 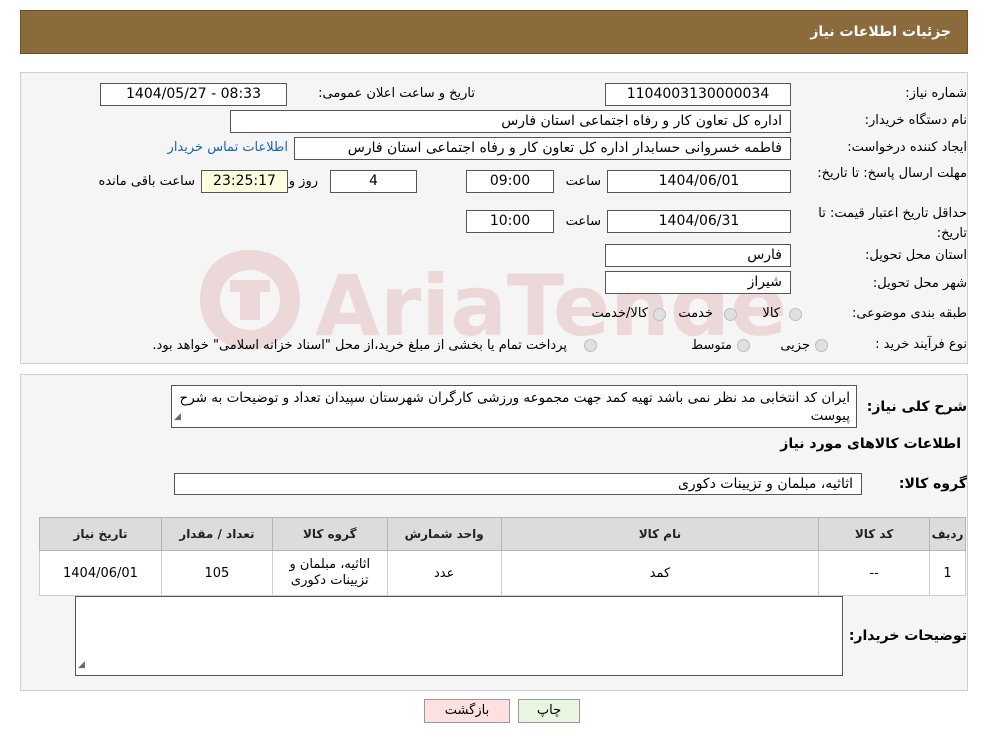 I want to click on back-button: بازگشت, so click(x=467, y=711).